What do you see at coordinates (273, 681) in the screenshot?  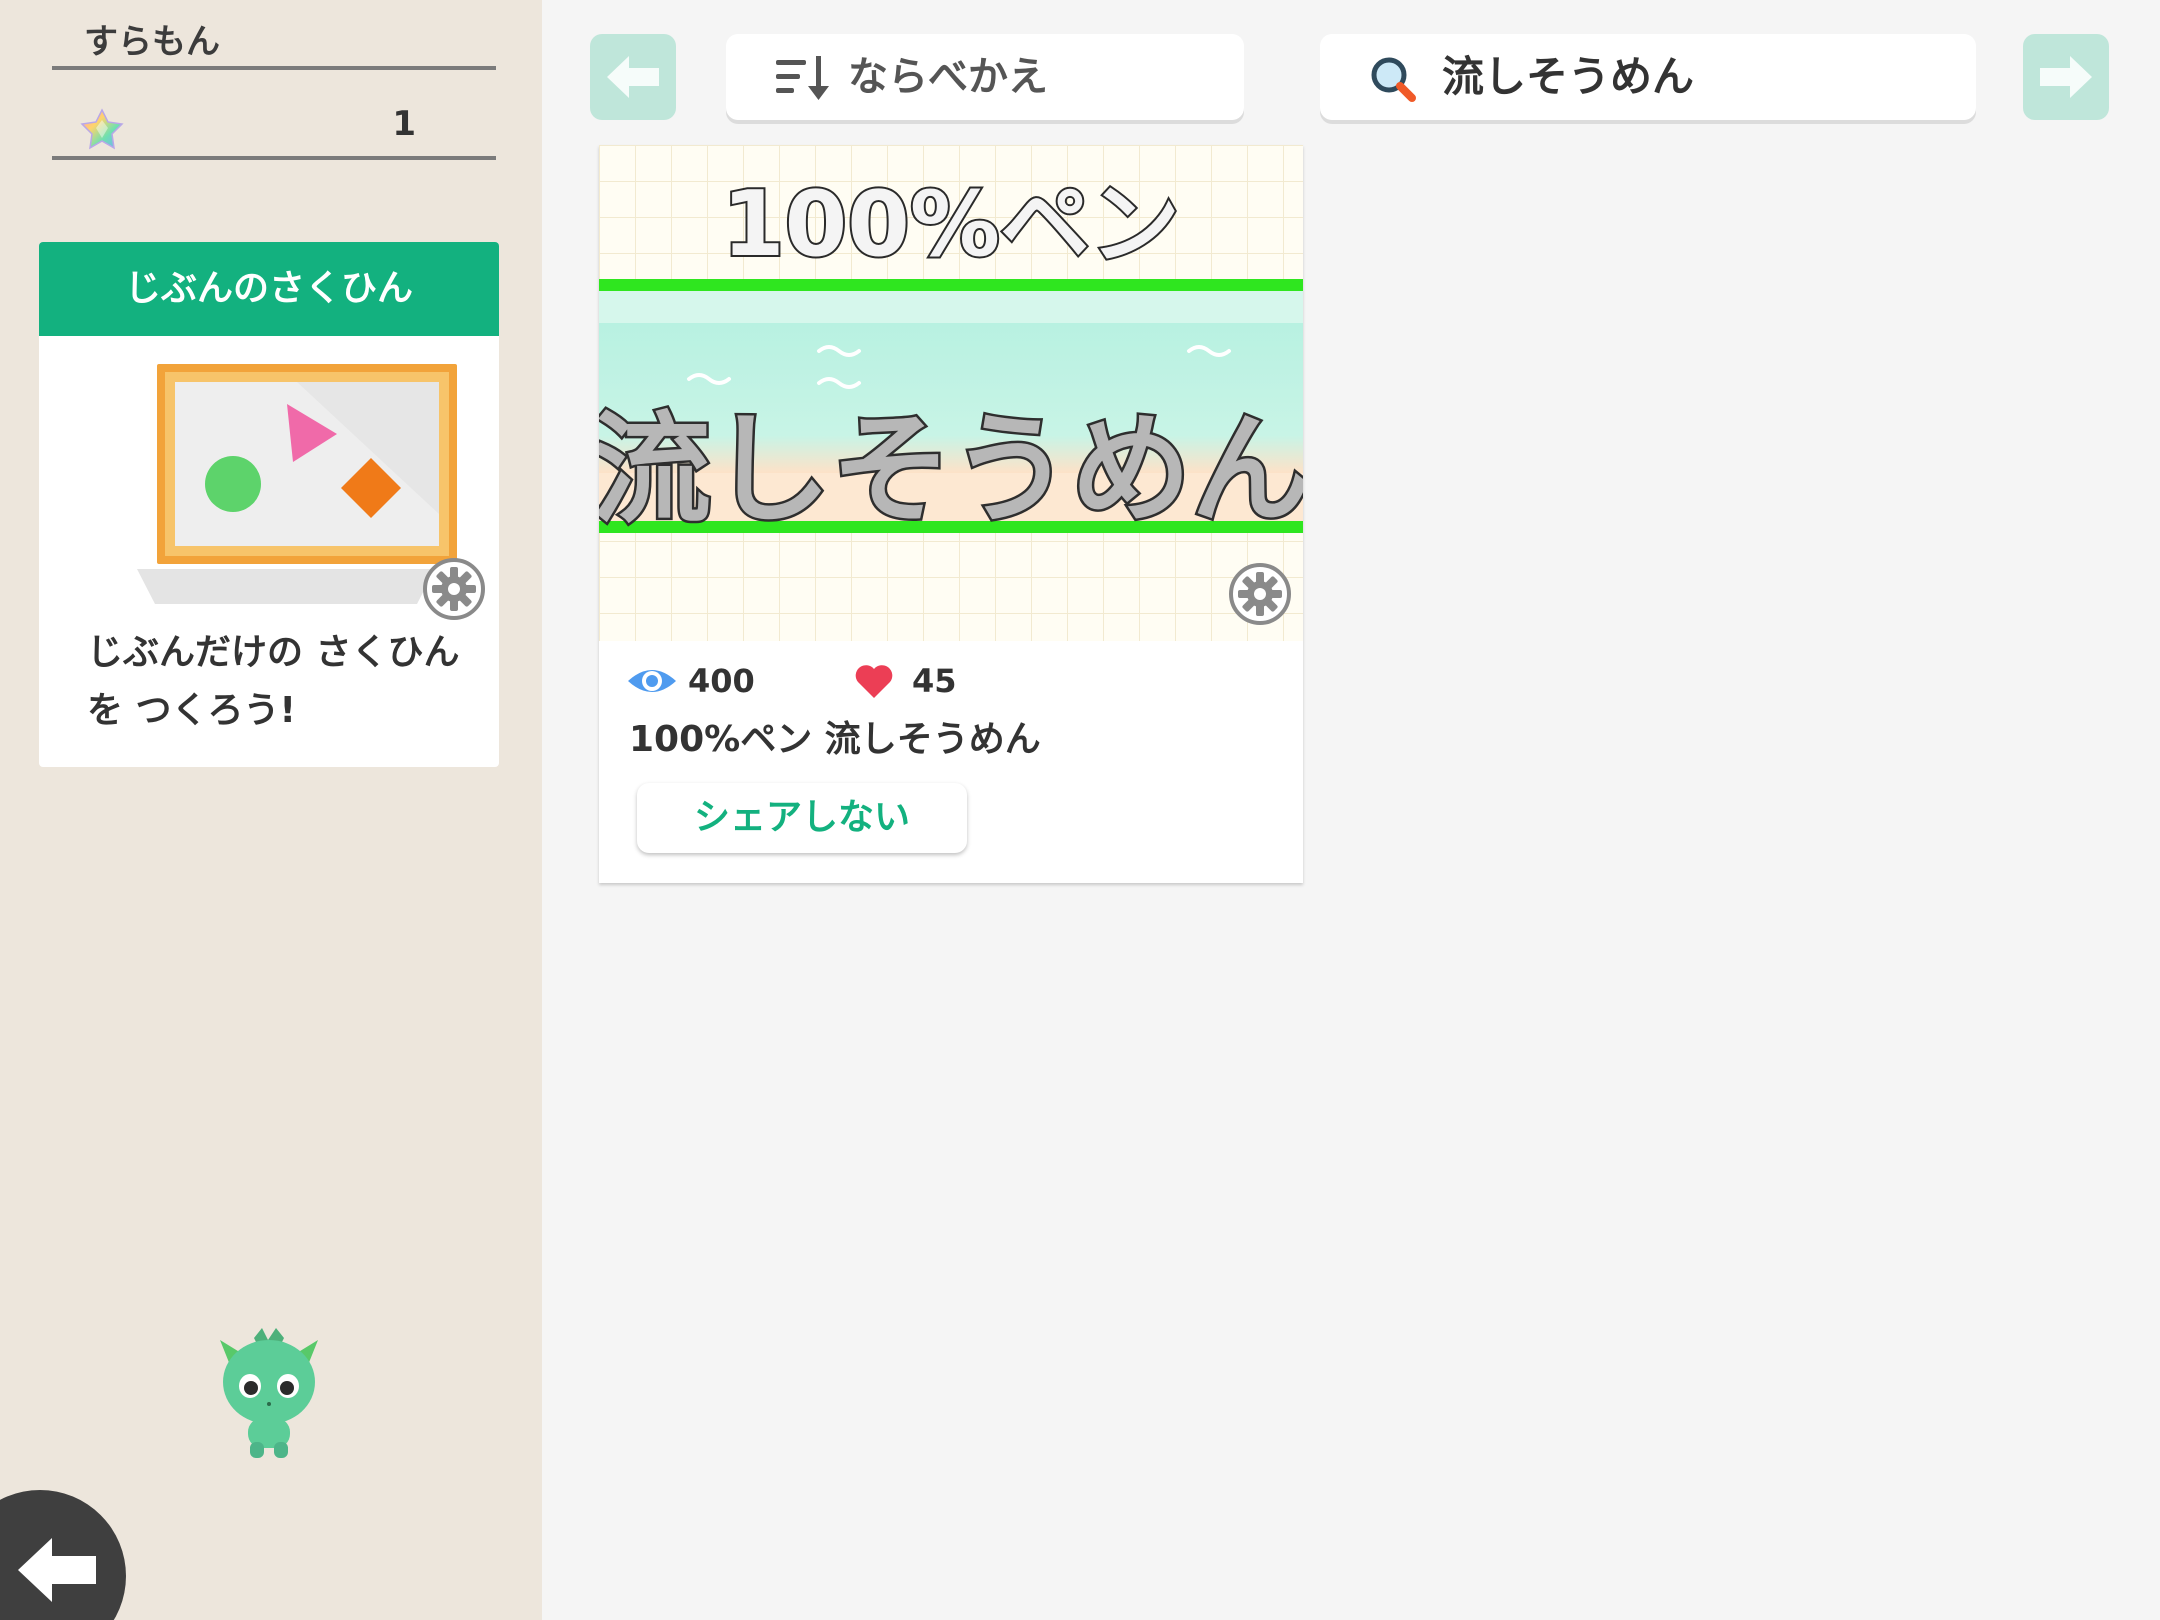 I see `create-work-message: じぶんだけの さくひんを つくろう!` at bounding box center [273, 681].